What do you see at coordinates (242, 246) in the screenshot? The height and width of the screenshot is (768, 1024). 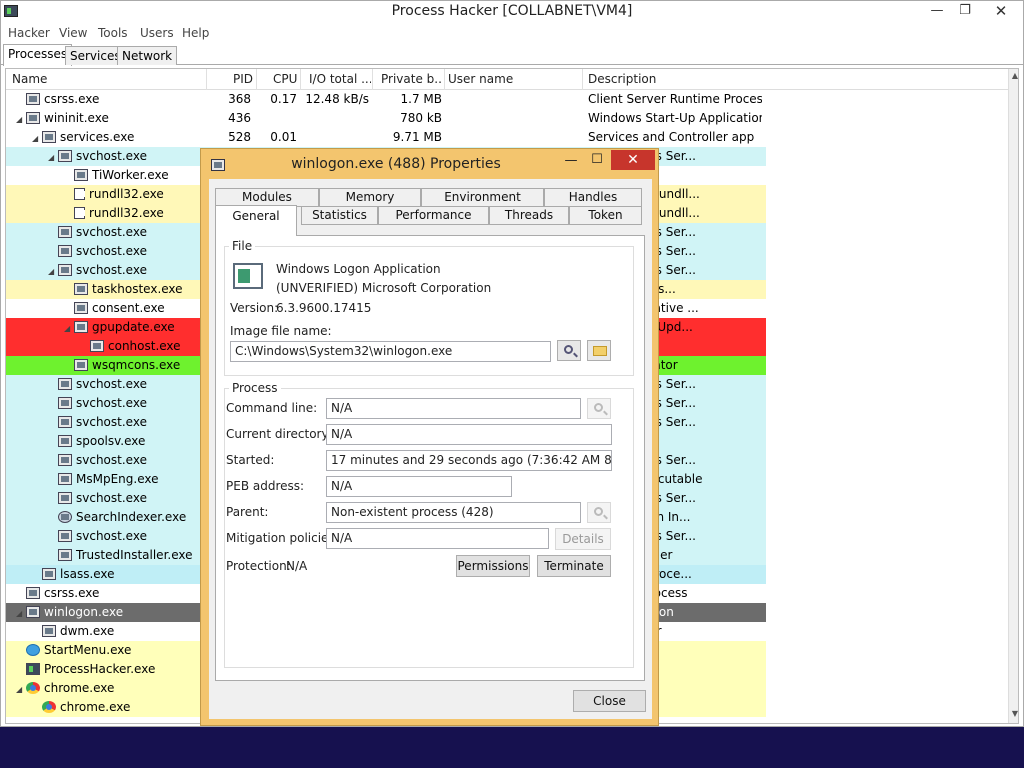 I see `file-group-title: File` at bounding box center [242, 246].